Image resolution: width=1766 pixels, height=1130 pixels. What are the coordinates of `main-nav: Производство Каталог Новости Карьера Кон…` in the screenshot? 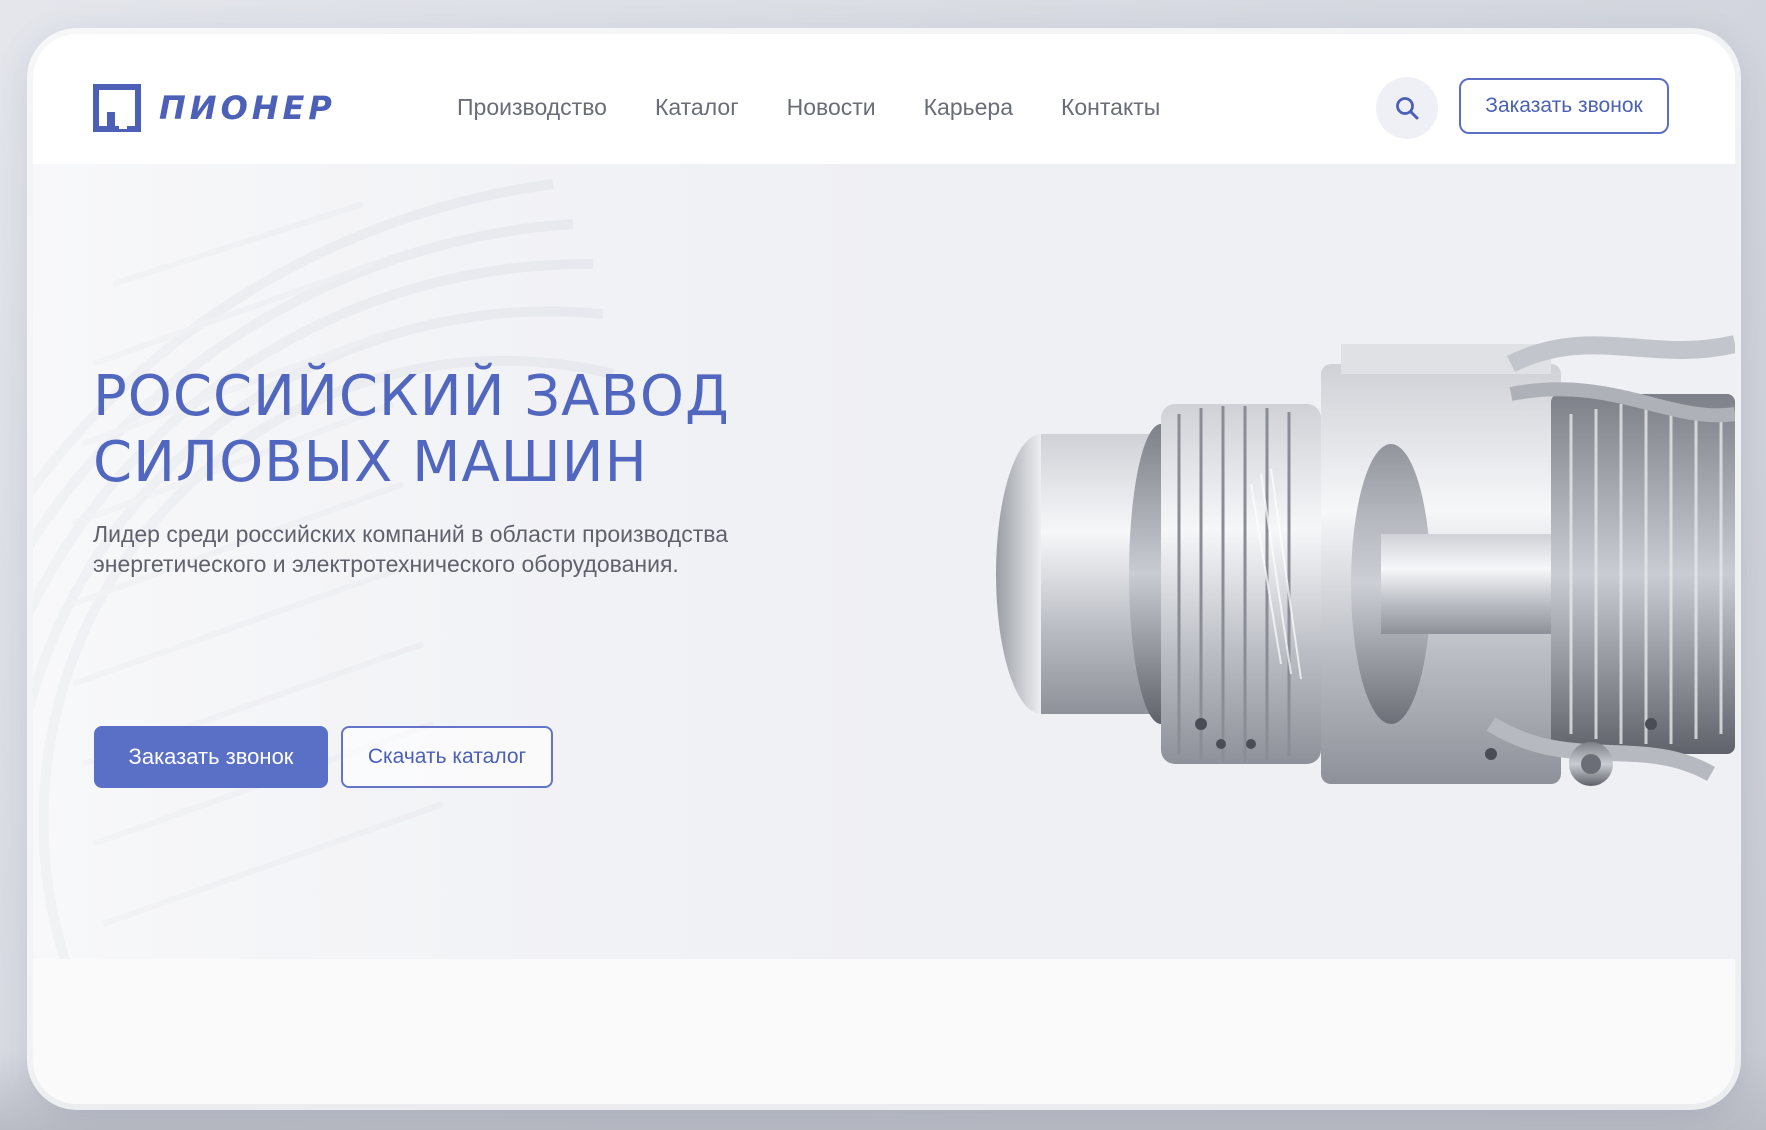 It's located at (808, 107).